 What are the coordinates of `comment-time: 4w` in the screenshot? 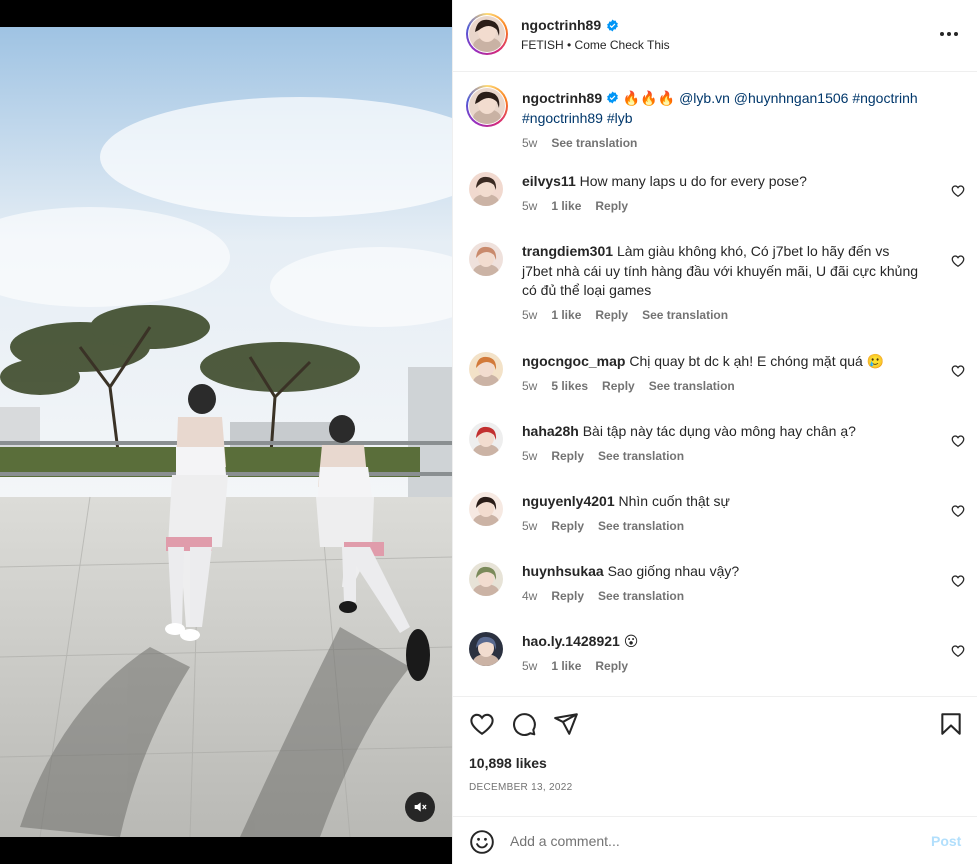 It's located at (529, 596).